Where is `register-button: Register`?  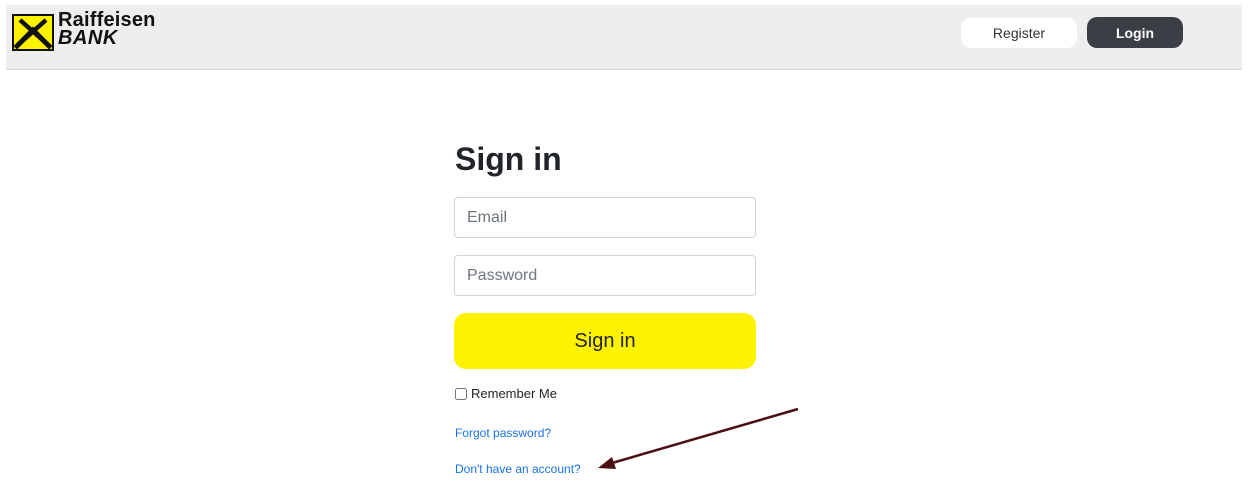 register-button: Register is located at coordinates (1019, 33).